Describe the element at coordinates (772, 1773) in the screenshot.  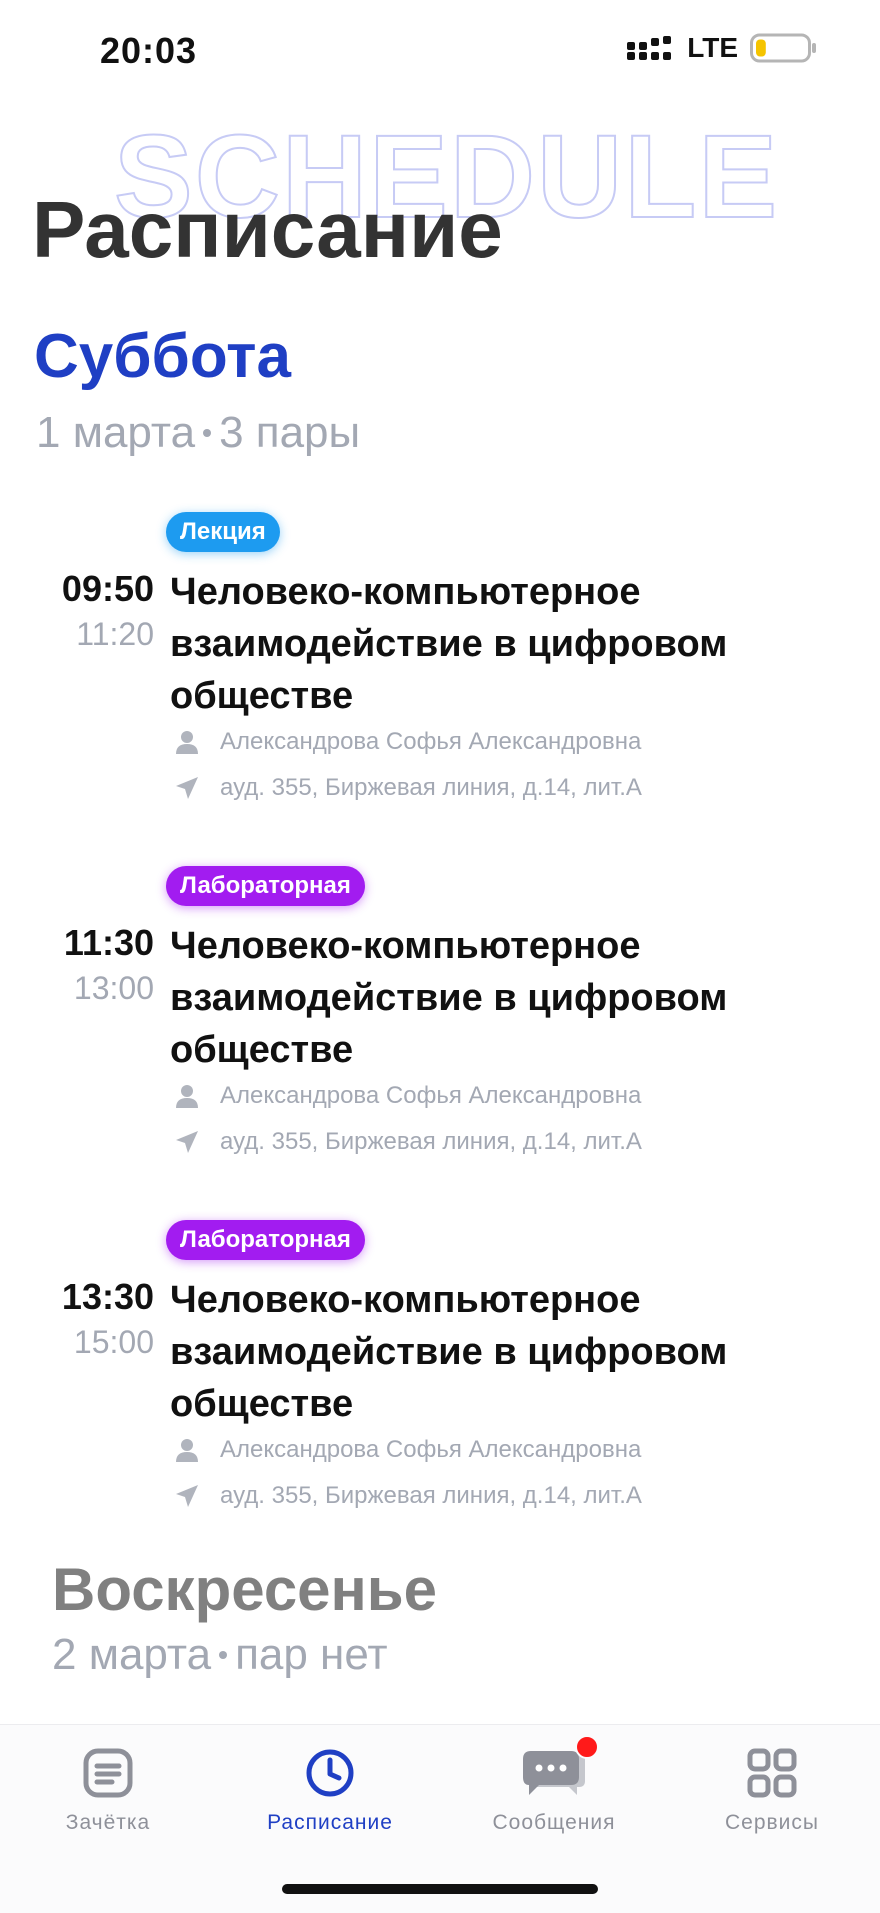
I see `grid-icon` at that location.